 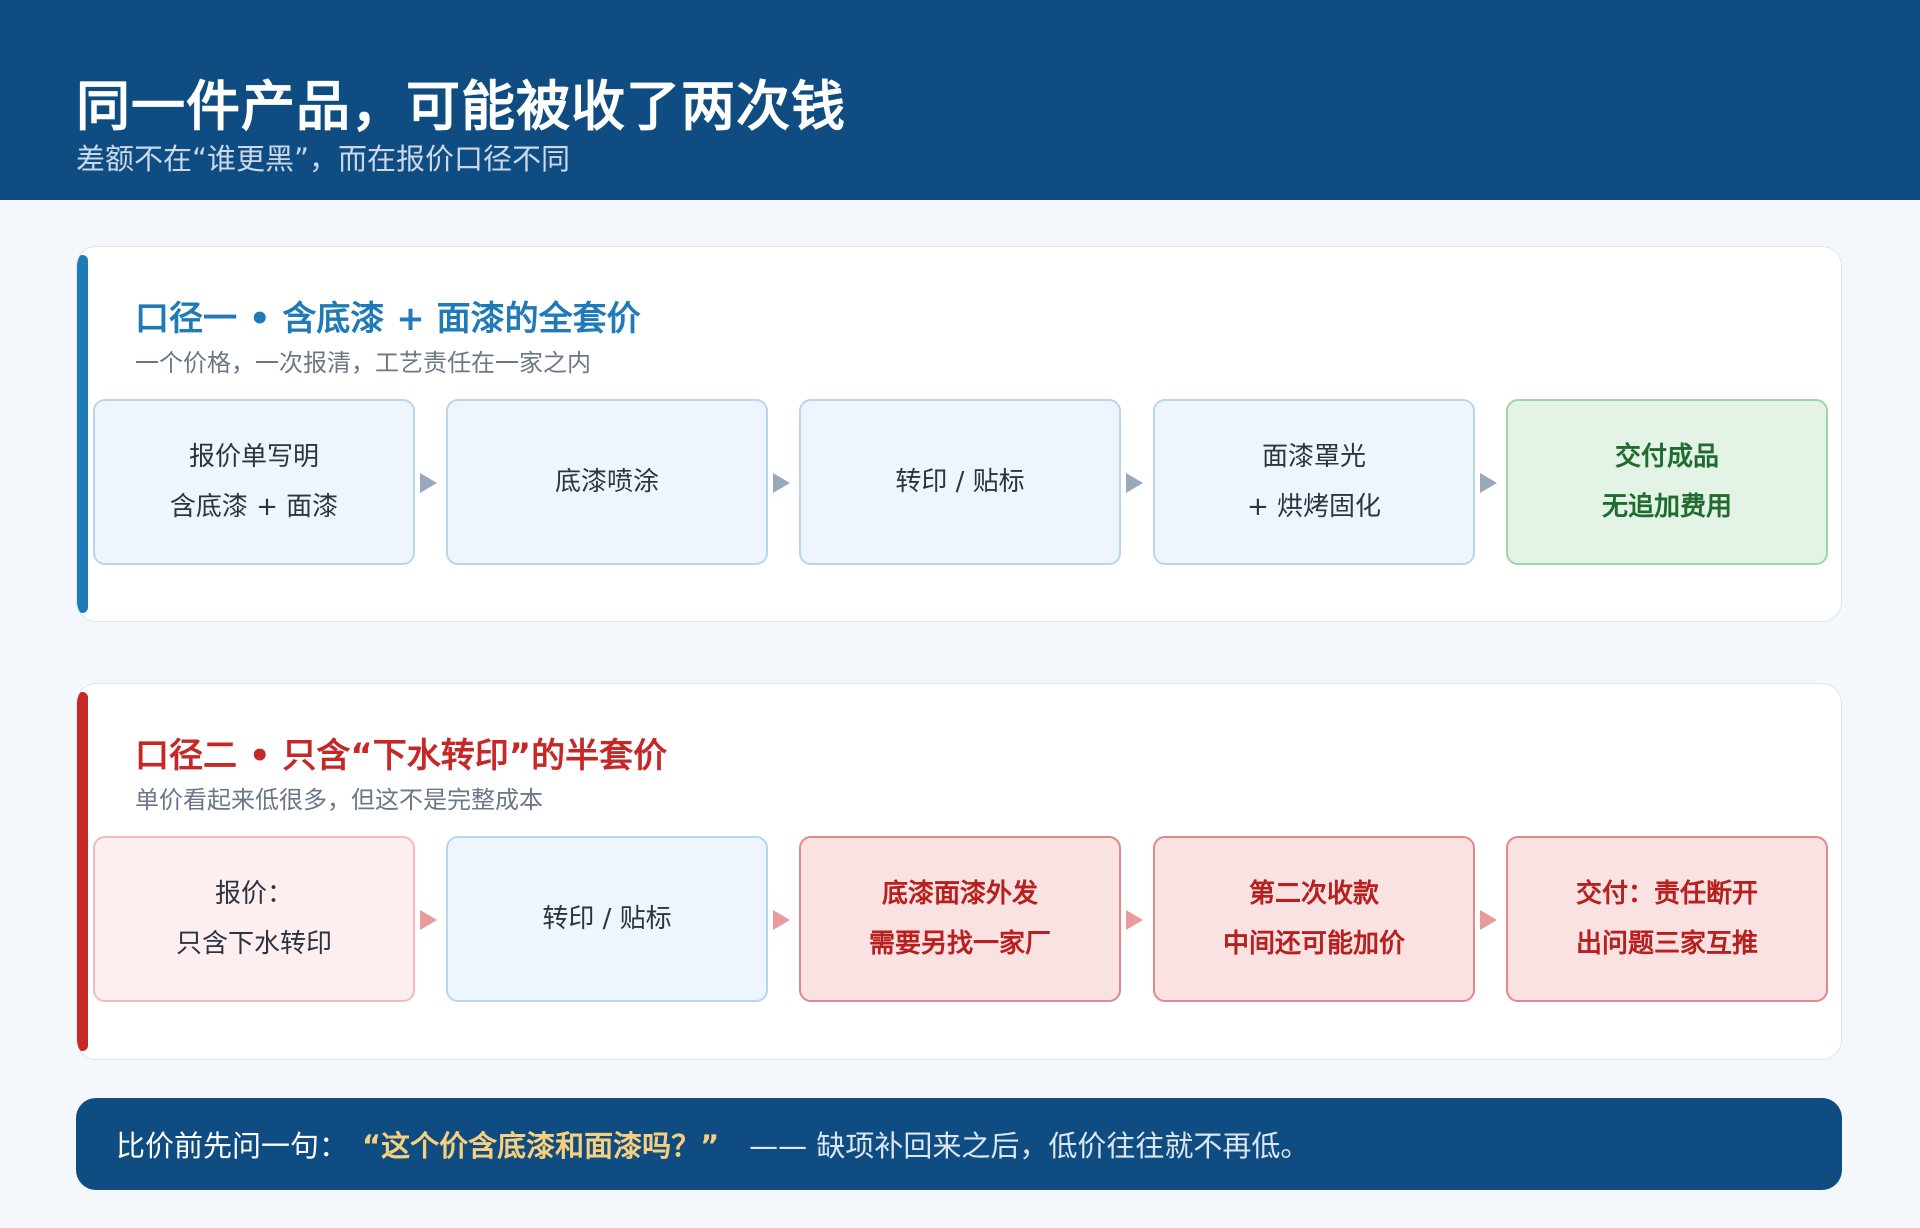 I want to click on step-text: 含底漆 + 面漆, so click(x=254, y=507).